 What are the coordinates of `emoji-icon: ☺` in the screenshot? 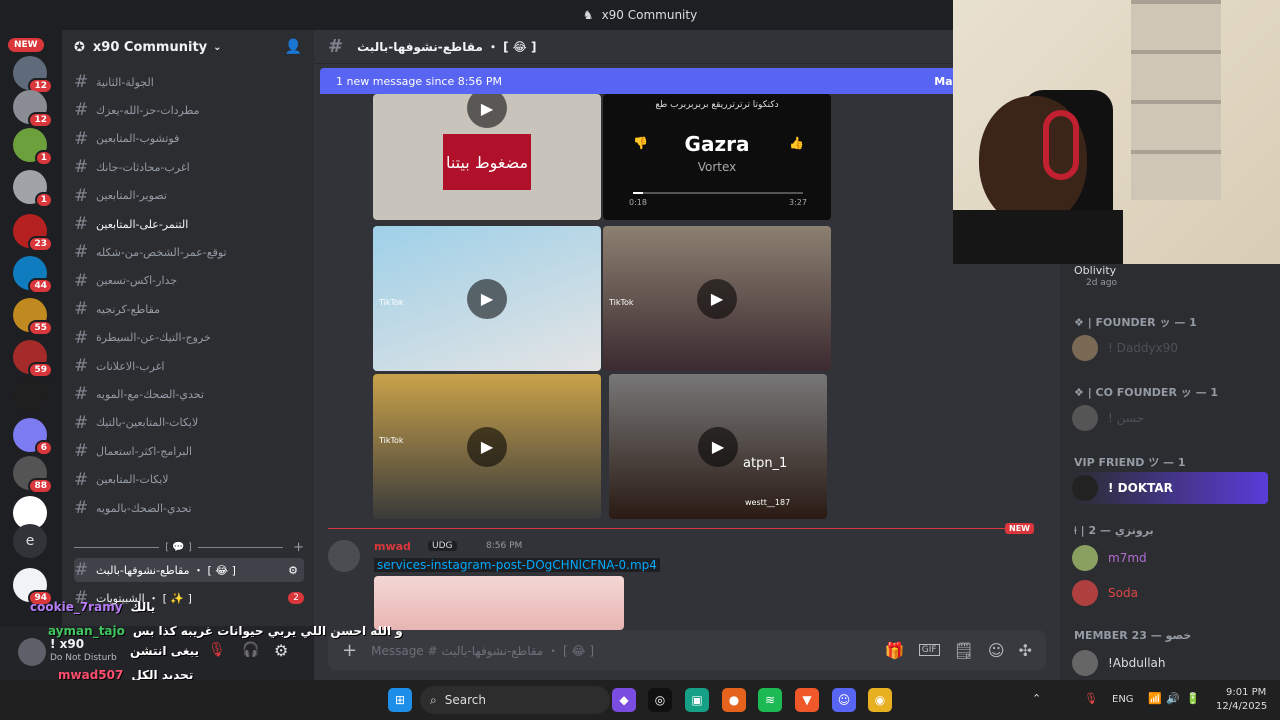 It's located at (996, 650).